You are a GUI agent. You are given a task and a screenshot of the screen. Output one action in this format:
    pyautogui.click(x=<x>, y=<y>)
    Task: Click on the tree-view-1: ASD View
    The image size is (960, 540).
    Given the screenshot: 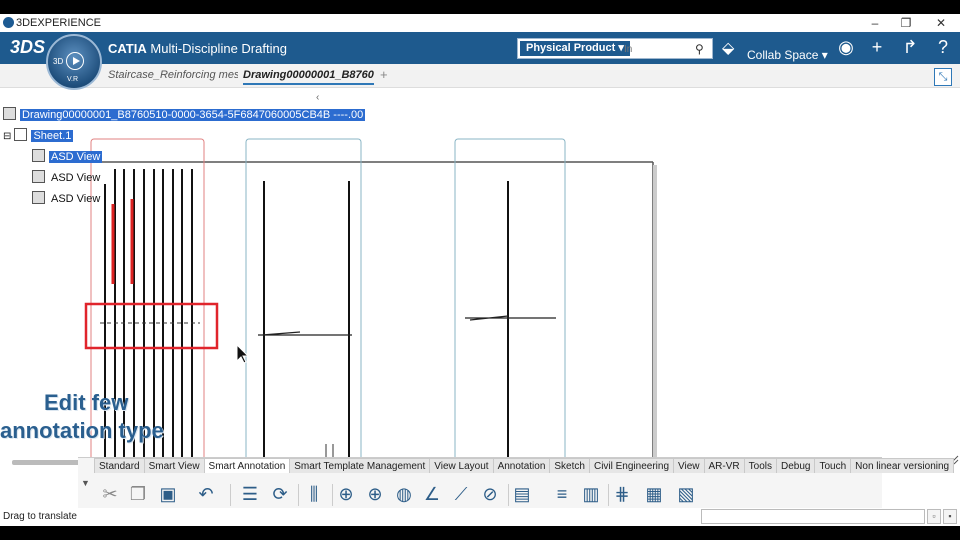 What is the action you would take?
    pyautogui.click(x=67, y=156)
    